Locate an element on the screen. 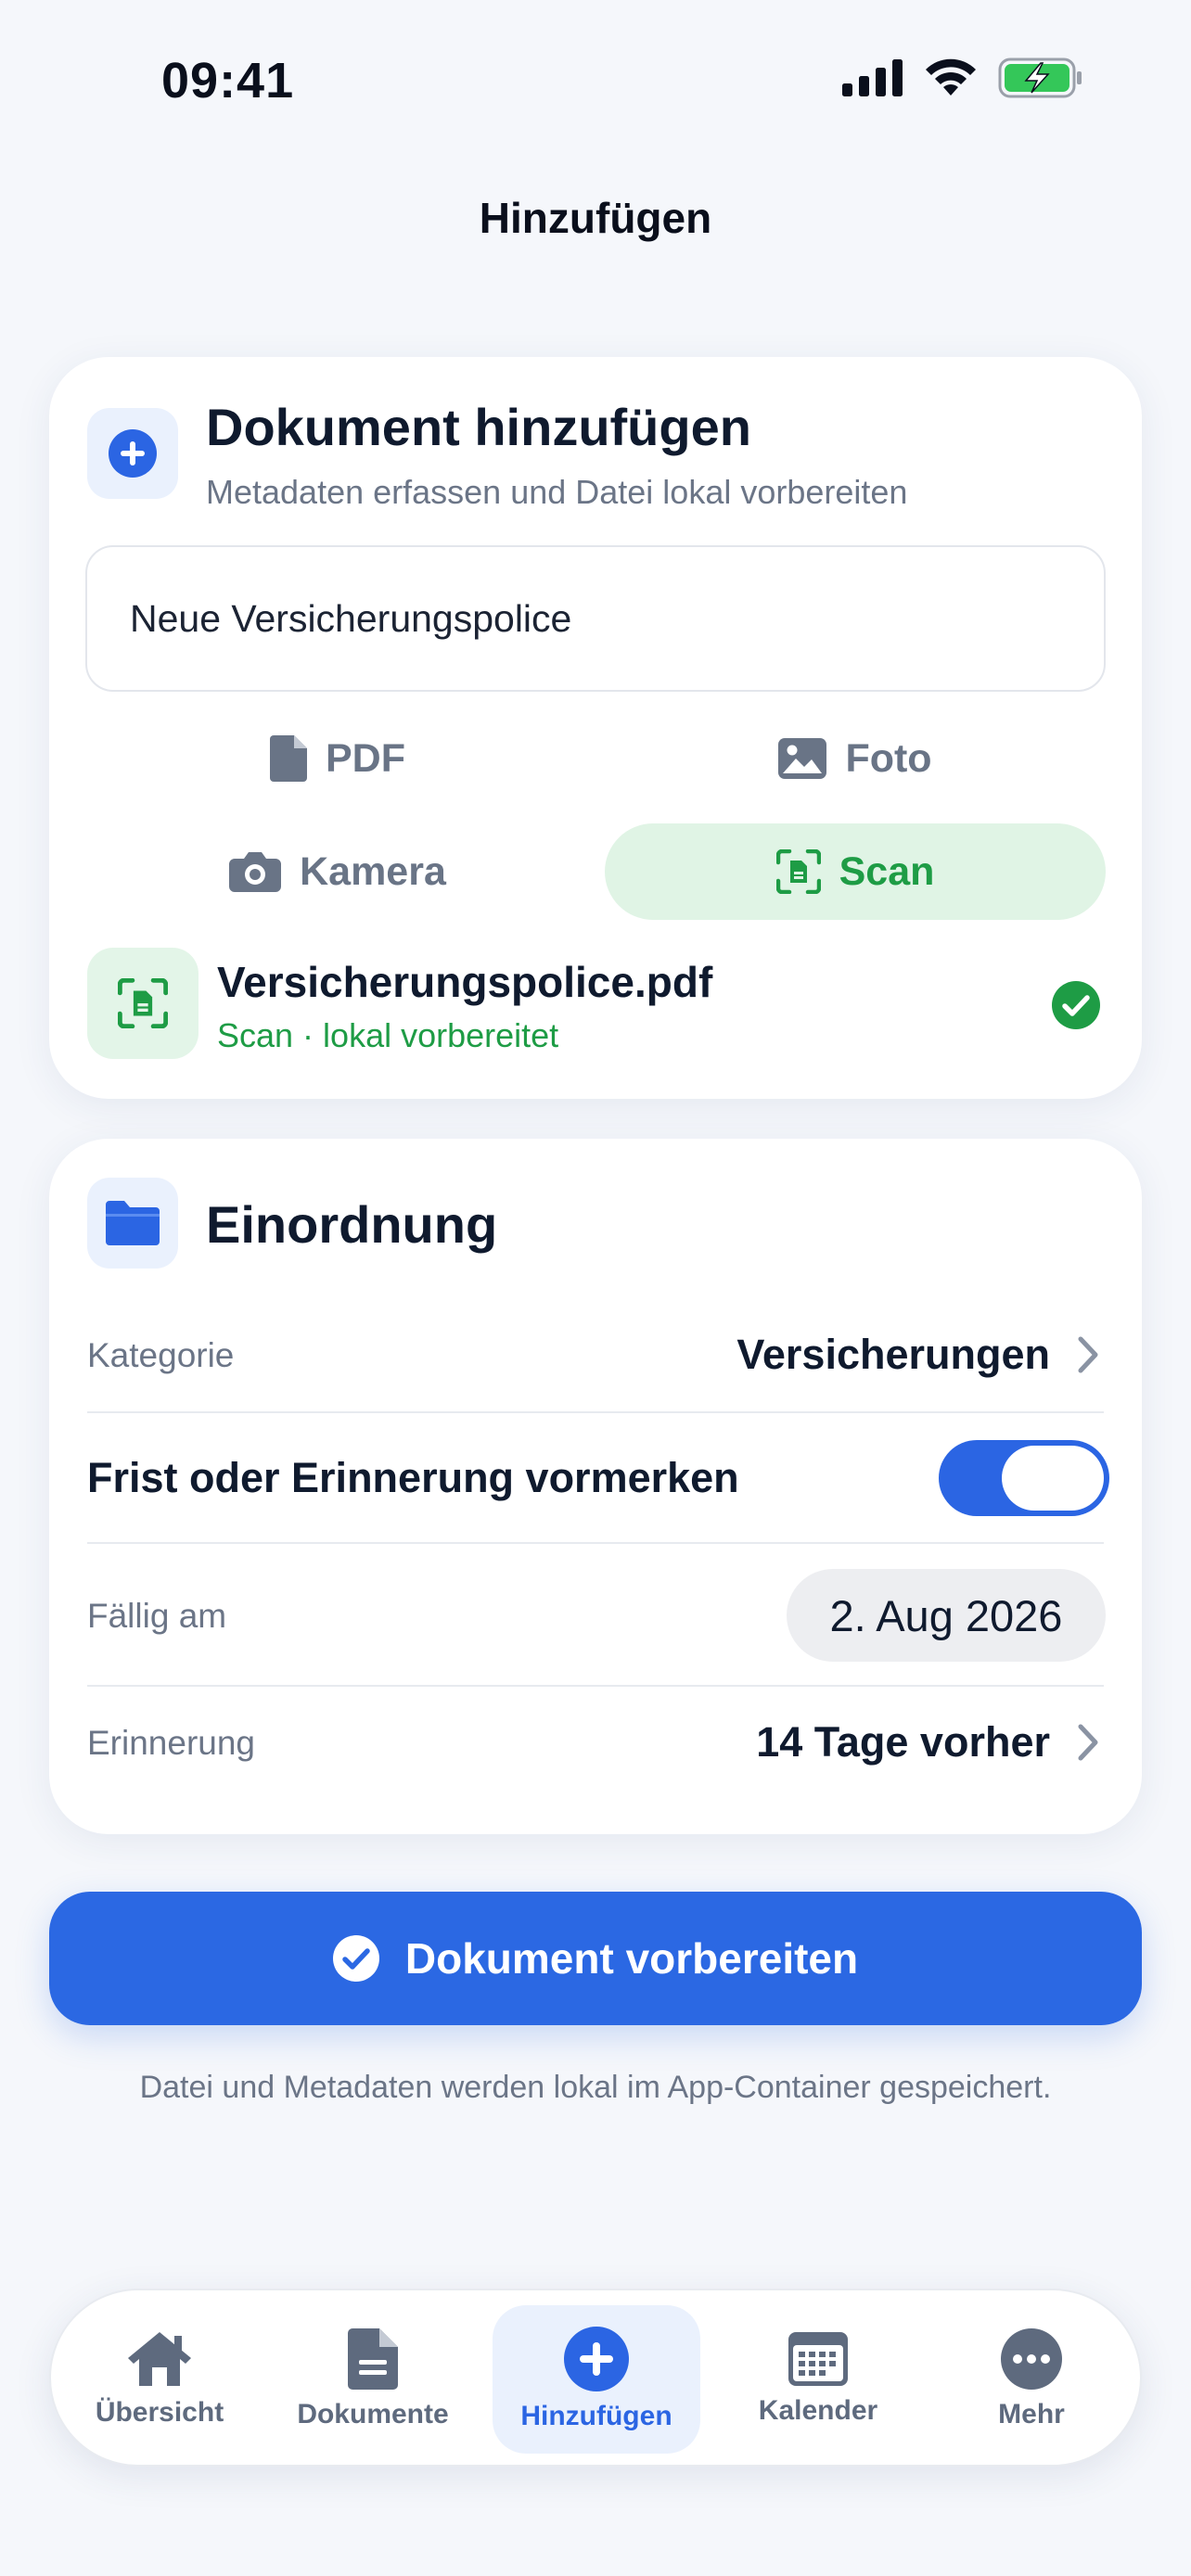  file-scan-tile is located at coordinates (142, 1004).